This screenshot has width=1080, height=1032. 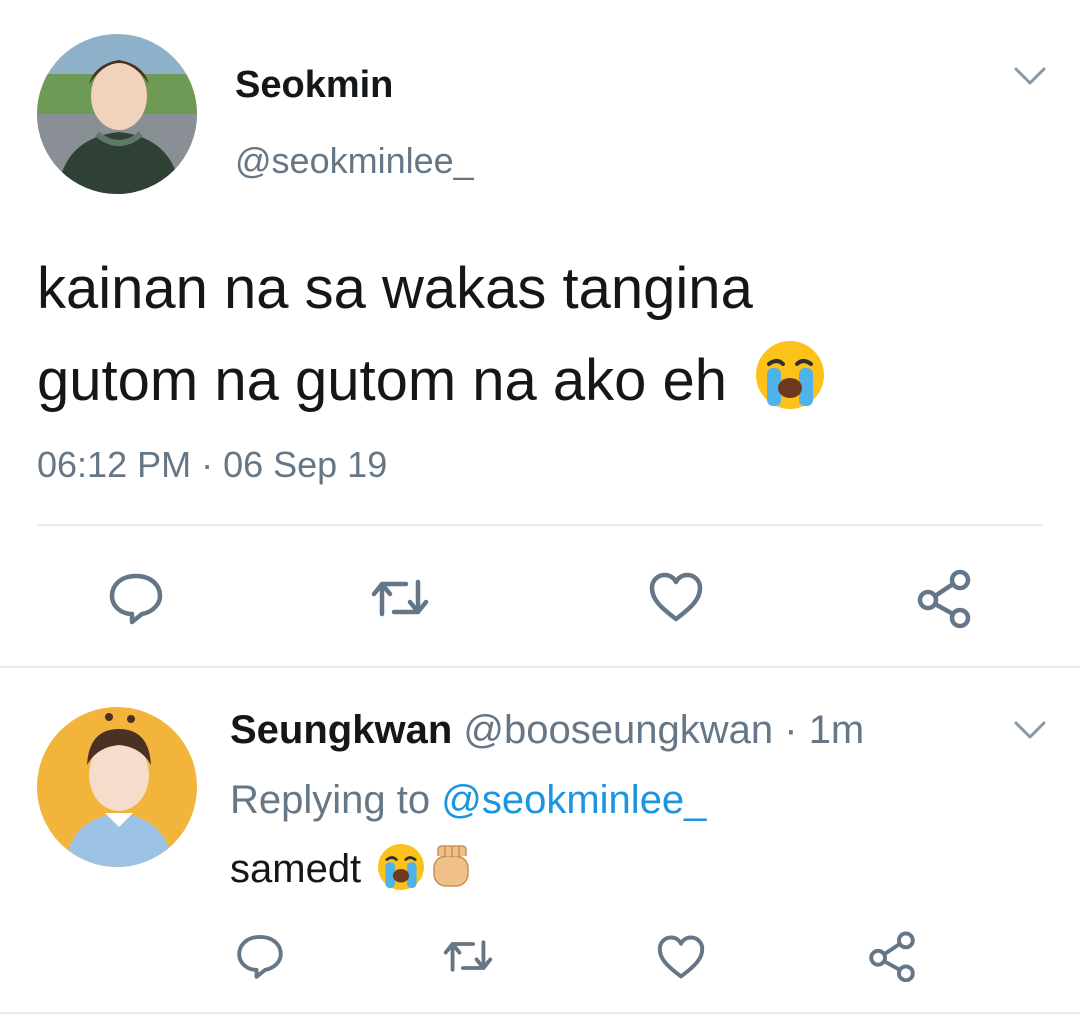 What do you see at coordinates (314, 85) in the screenshot?
I see `display-name: Seokmin` at bounding box center [314, 85].